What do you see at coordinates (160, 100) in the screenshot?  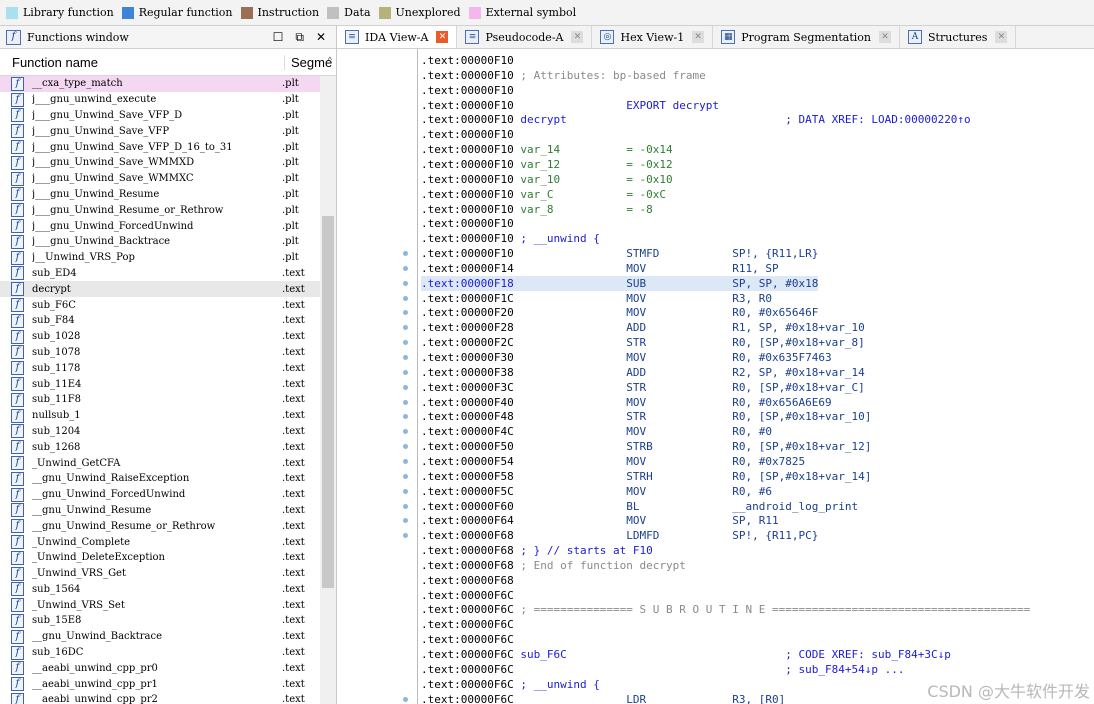 I see `function-row: f j___gnu_unwind_execute .plt` at bounding box center [160, 100].